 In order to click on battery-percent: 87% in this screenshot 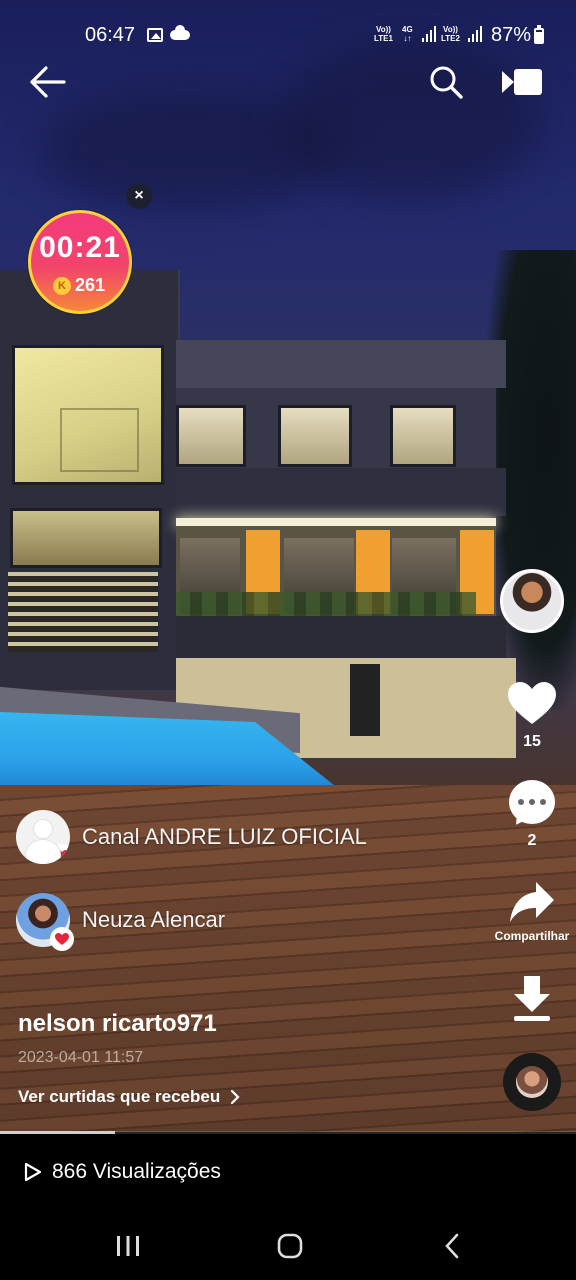, I will do `click(511, 35)`.